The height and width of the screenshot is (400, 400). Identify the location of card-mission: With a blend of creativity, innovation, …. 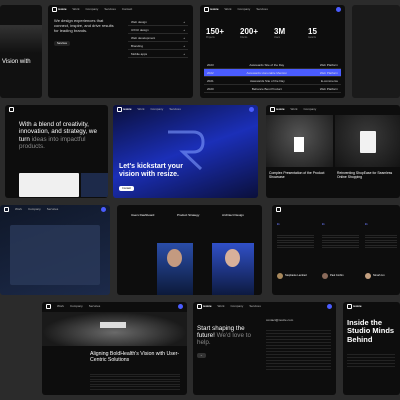
(56, 151).